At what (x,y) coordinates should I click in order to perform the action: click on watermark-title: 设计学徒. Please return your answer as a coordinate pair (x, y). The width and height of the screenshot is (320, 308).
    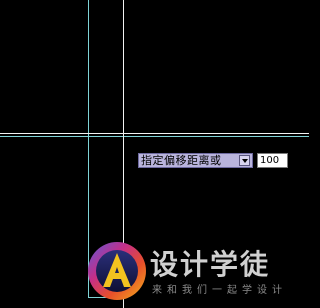
    Looking at the image, I should click on (210, 264).